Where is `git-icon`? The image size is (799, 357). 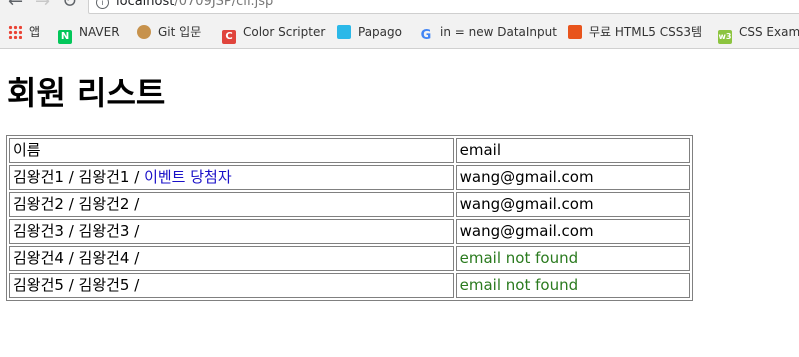 git-icon is located at coordinates (144, 32).